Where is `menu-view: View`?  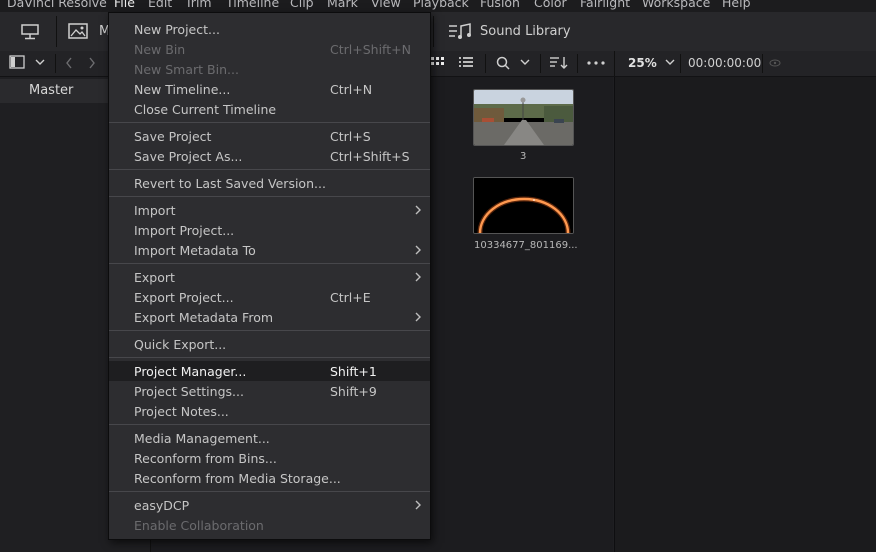 menu-view: View is located at coordinates (386, 5).